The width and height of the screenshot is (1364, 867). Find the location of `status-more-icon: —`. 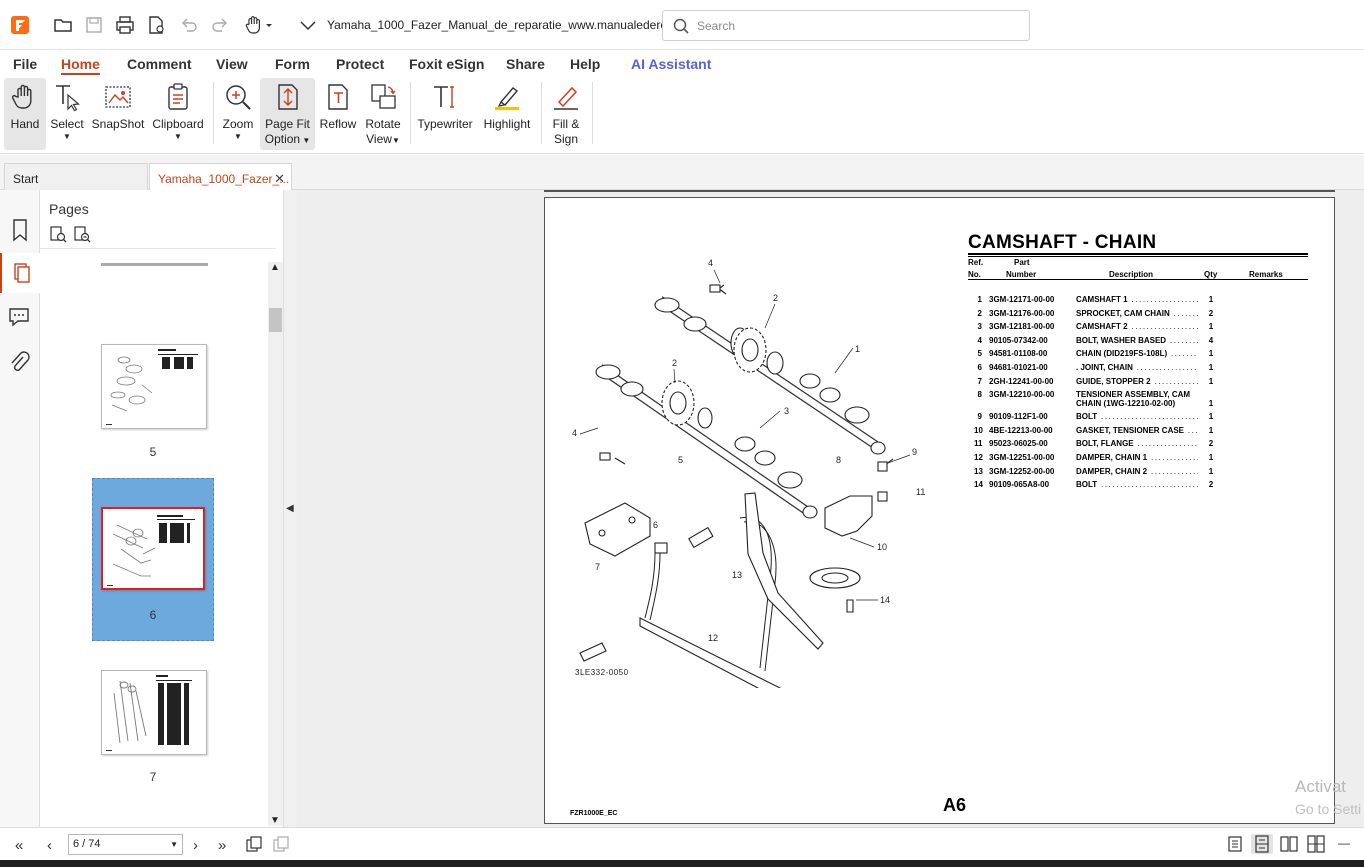

status-more-icon: — is located at coordinates (1344, 843).